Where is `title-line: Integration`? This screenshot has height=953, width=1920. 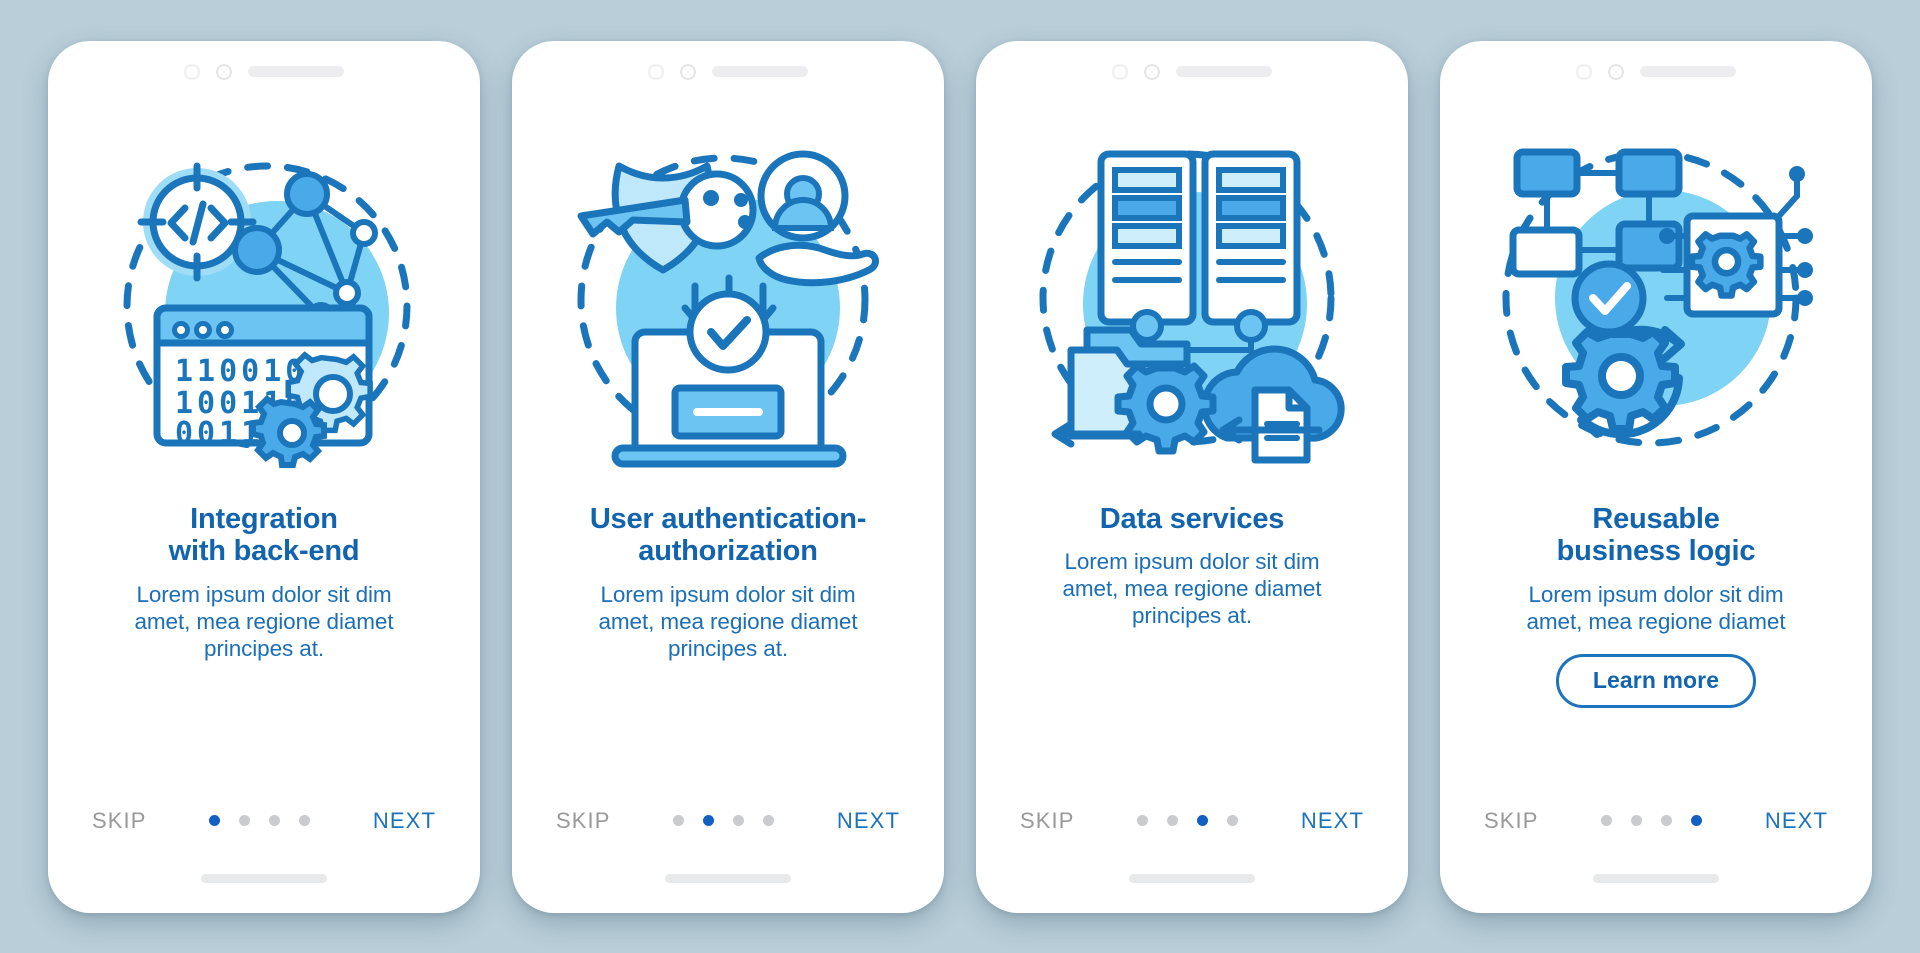 title-line: Integration is located at coordinates (264, 518).